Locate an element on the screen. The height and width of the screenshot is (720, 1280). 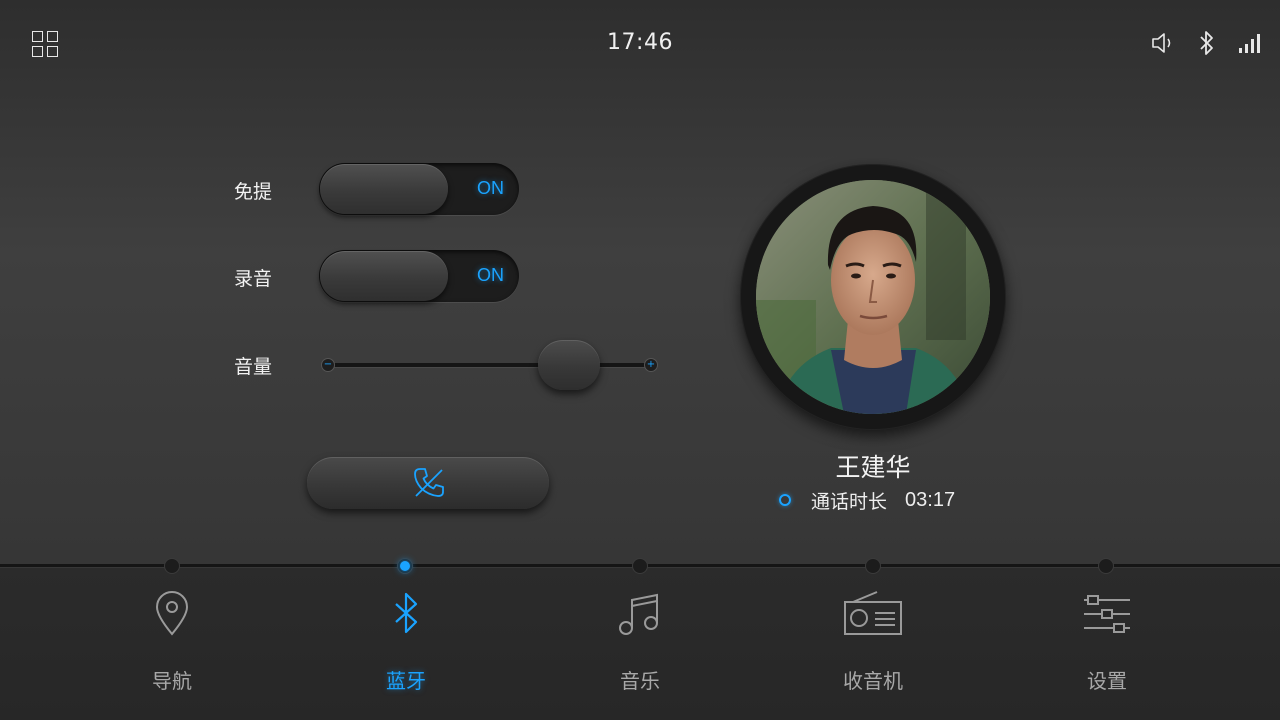
volume-label: 音量 is located at coordinates (253, 367).